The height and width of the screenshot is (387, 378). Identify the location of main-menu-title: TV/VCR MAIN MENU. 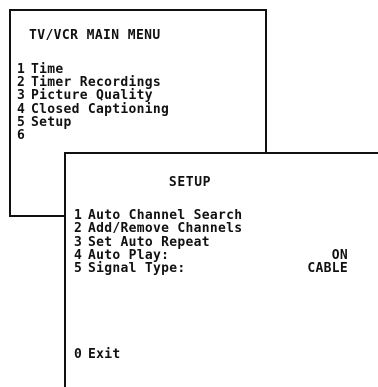
(95, 35).